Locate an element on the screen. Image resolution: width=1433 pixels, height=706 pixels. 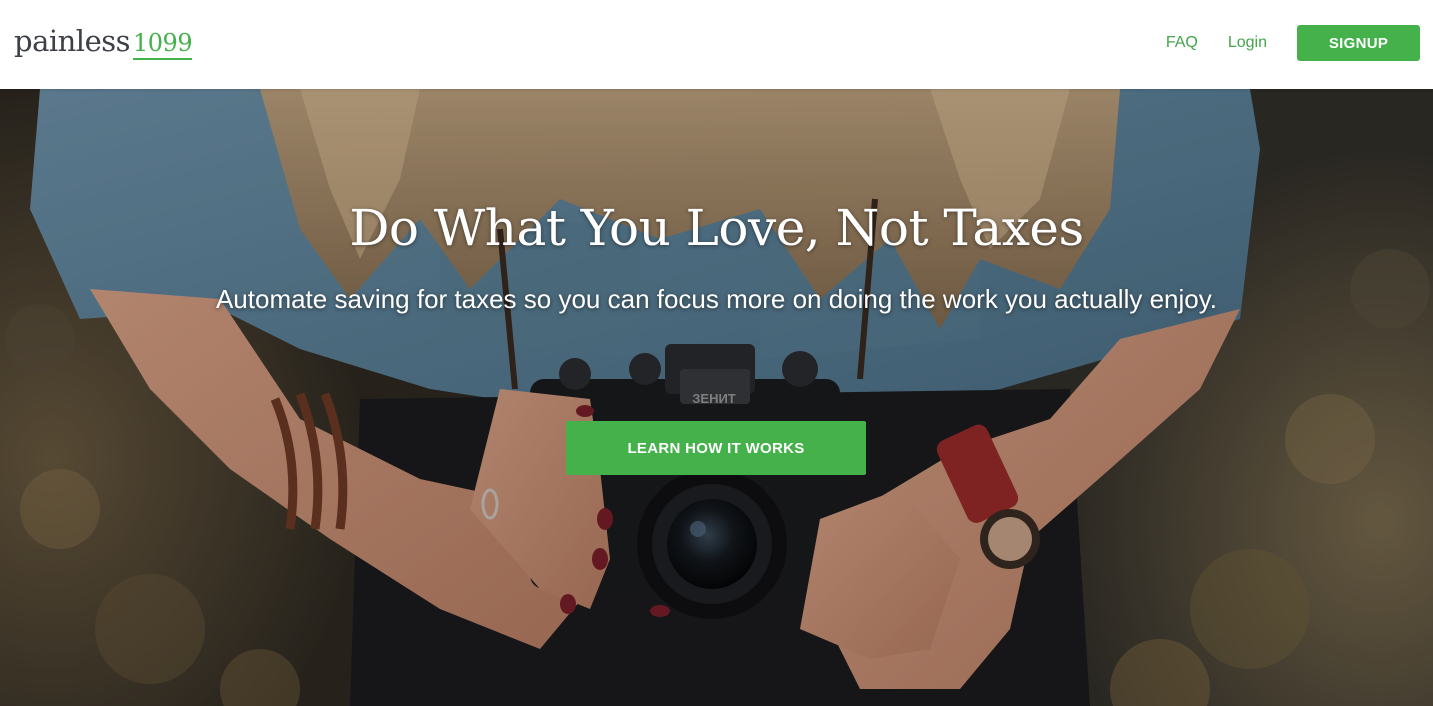
main-nav: FAQ Login SIGNUP is located at coordinates (1293, 43).